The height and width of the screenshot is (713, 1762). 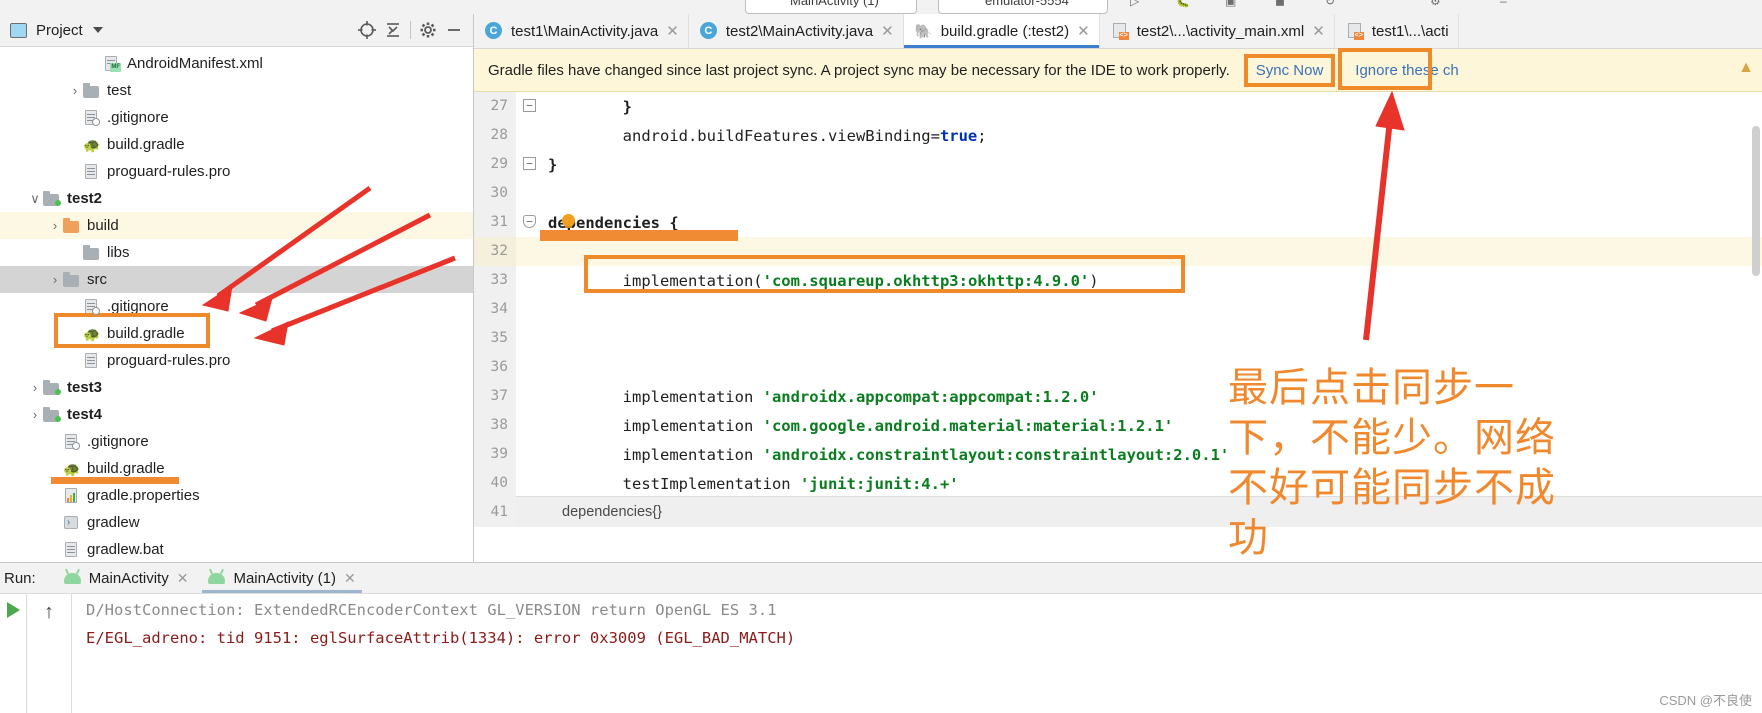 I want to click on code-text: }, so click(x=1153, y=107).